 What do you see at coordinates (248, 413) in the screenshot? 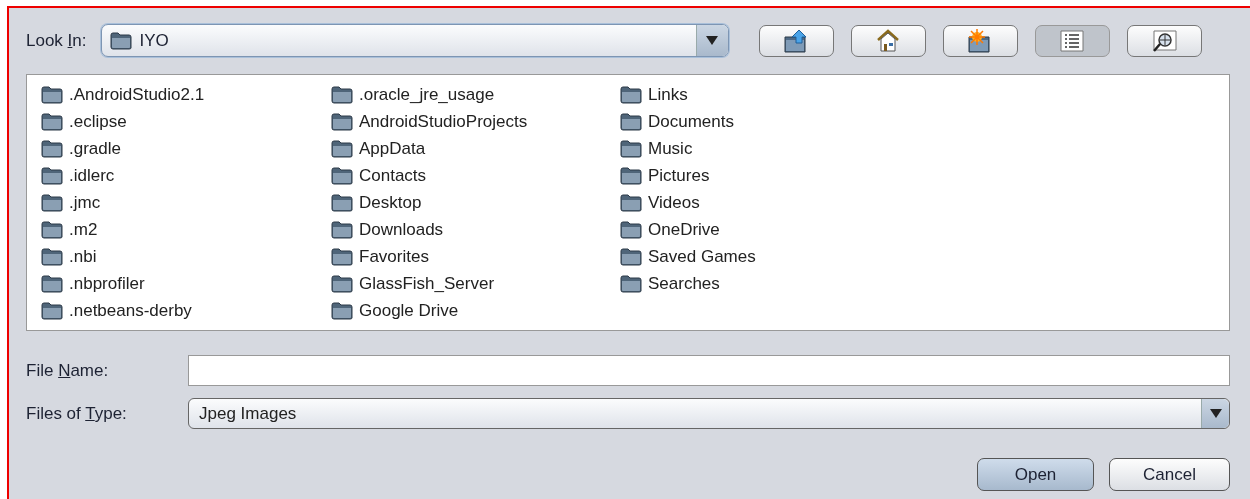
I see `file-type-value: Jpeg Images` at bounding box center [248, 413].